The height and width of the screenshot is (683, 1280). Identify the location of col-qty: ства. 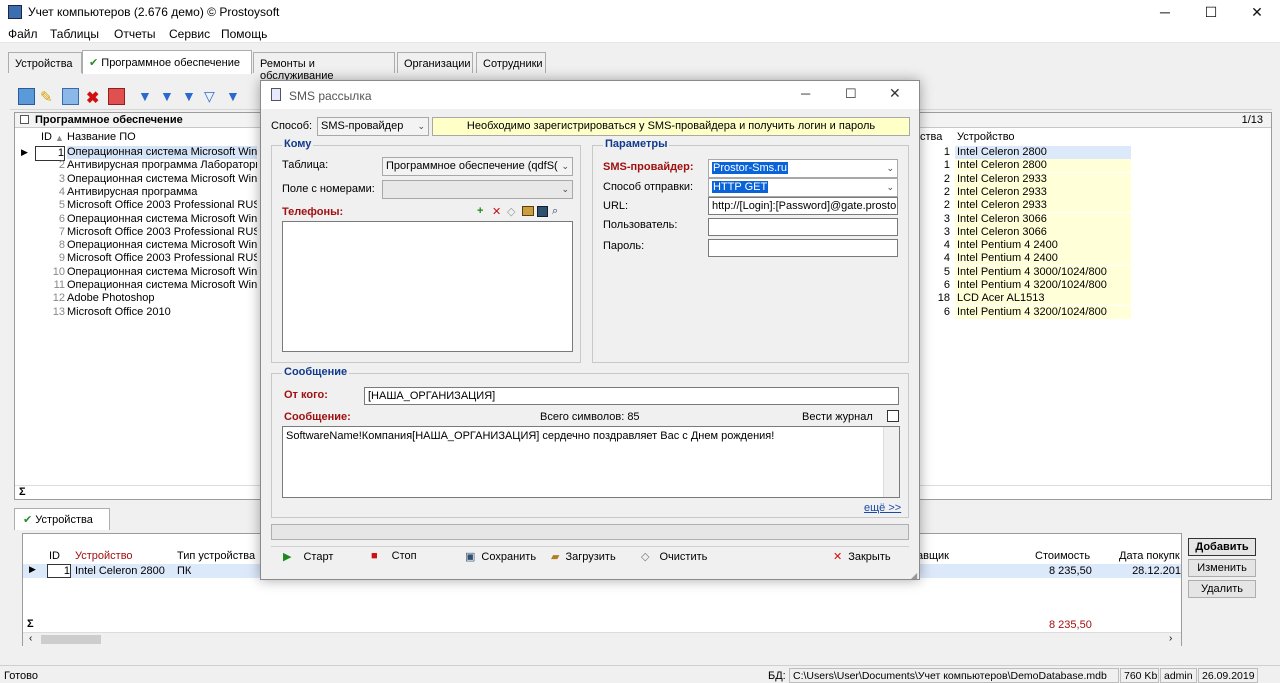
(931, 137).